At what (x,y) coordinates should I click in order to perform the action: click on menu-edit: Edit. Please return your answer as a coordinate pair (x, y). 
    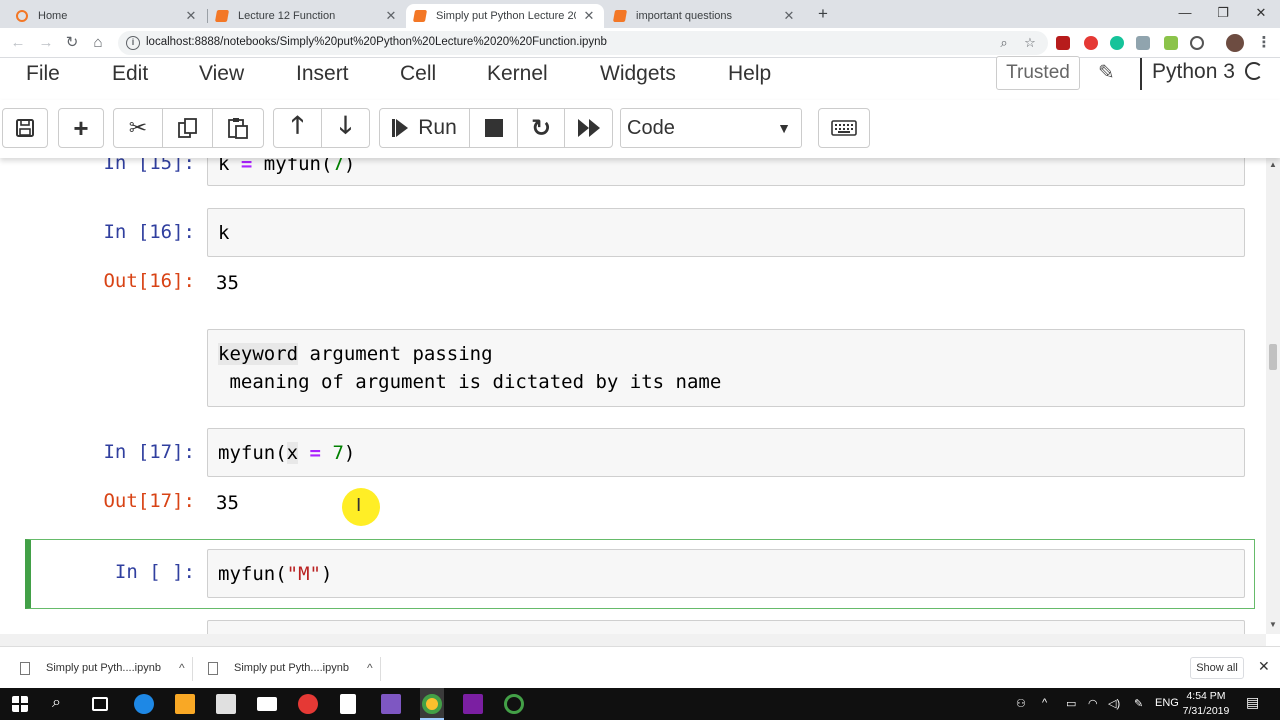
    Looking at the image, I should click on (130, 74).